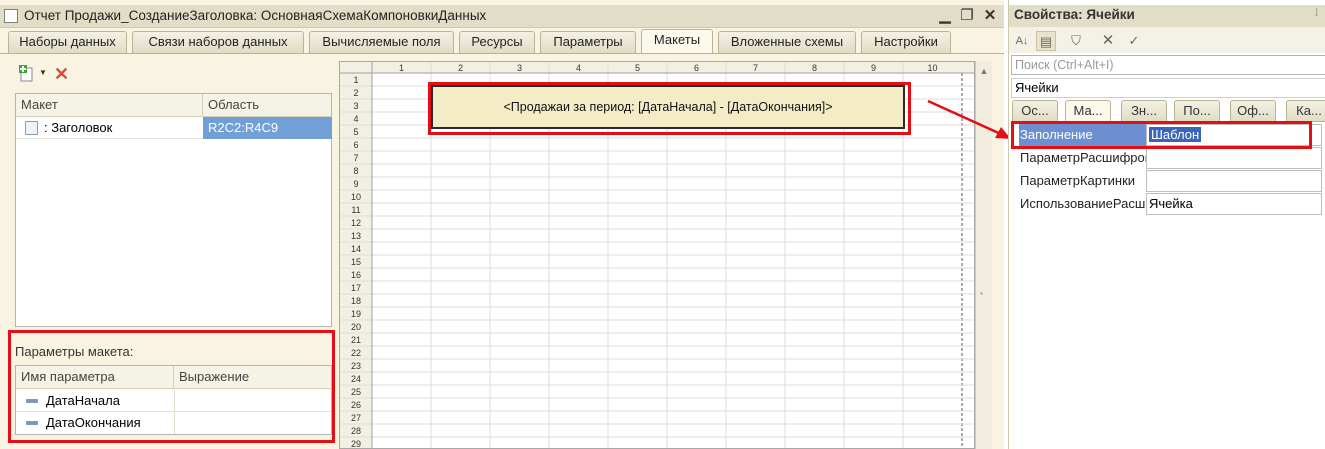  I want to click on column-header-layout: Макет, so click(109, 105).